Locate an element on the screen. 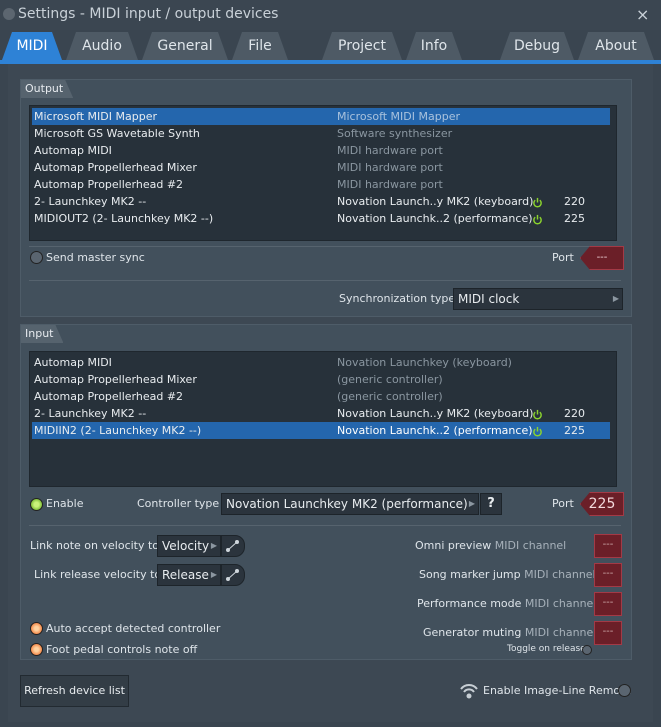 This screenshot has height=727, width=661. controller-type-dropdown: Novation Launchkey MK2 (performance) ▶ is located at coordinates (350, 504).